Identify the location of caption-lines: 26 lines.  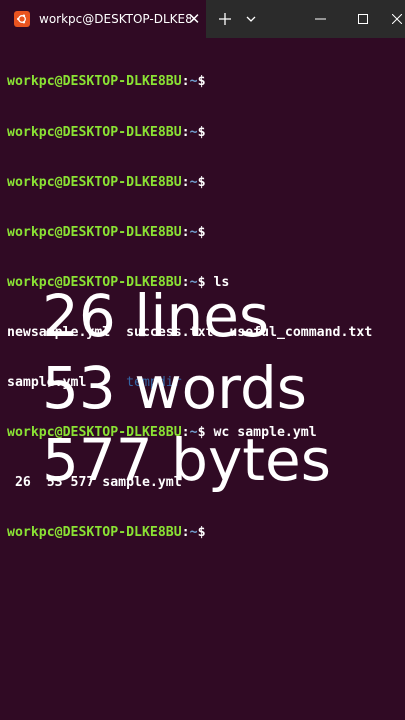
(156, 316).